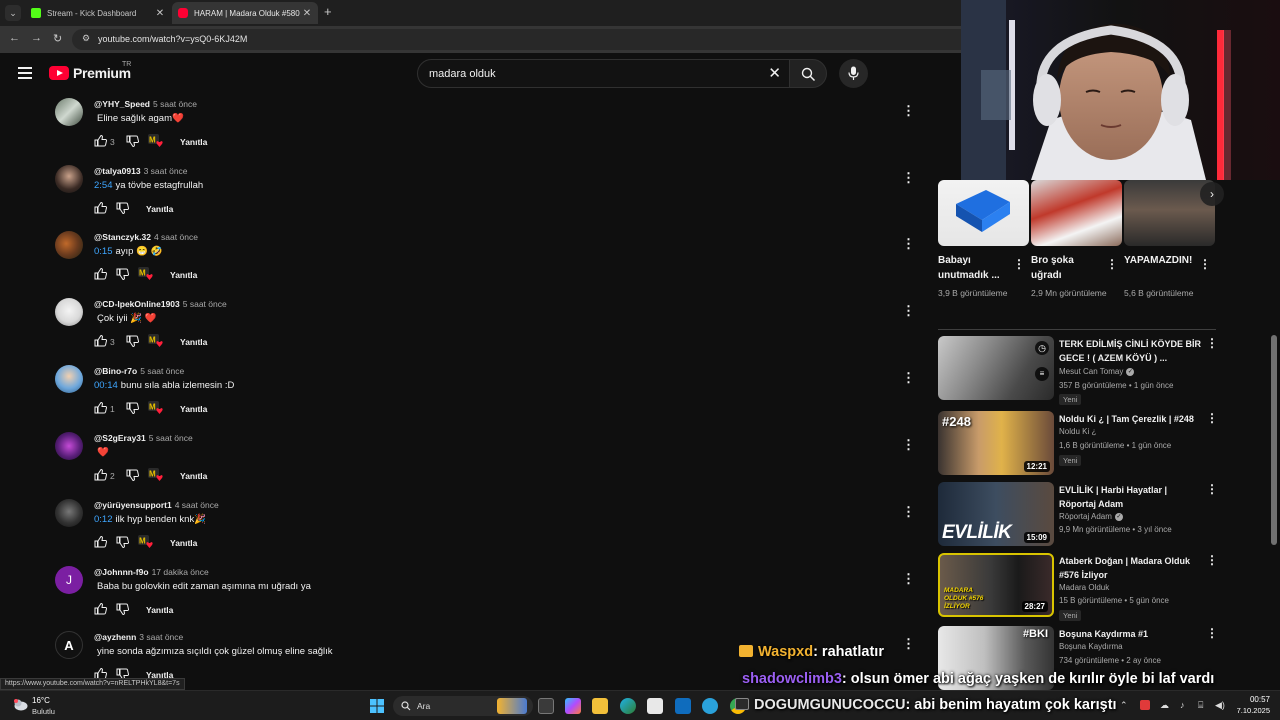  Describe the element at coordinates (98, 13) in the screenshot. I see `browser-tab-kick: Stream - Kick Dashboard ✕` at that location.